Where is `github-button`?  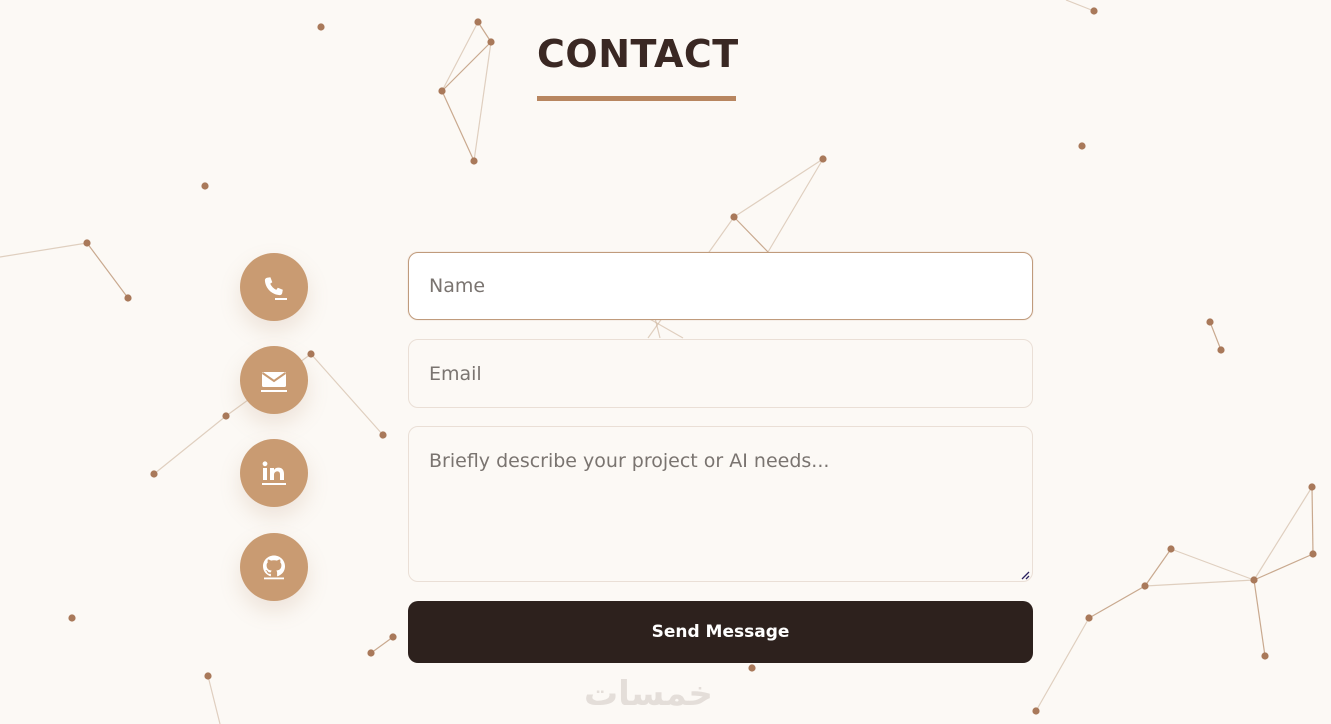
github-button is located at coordinates (274, 567).